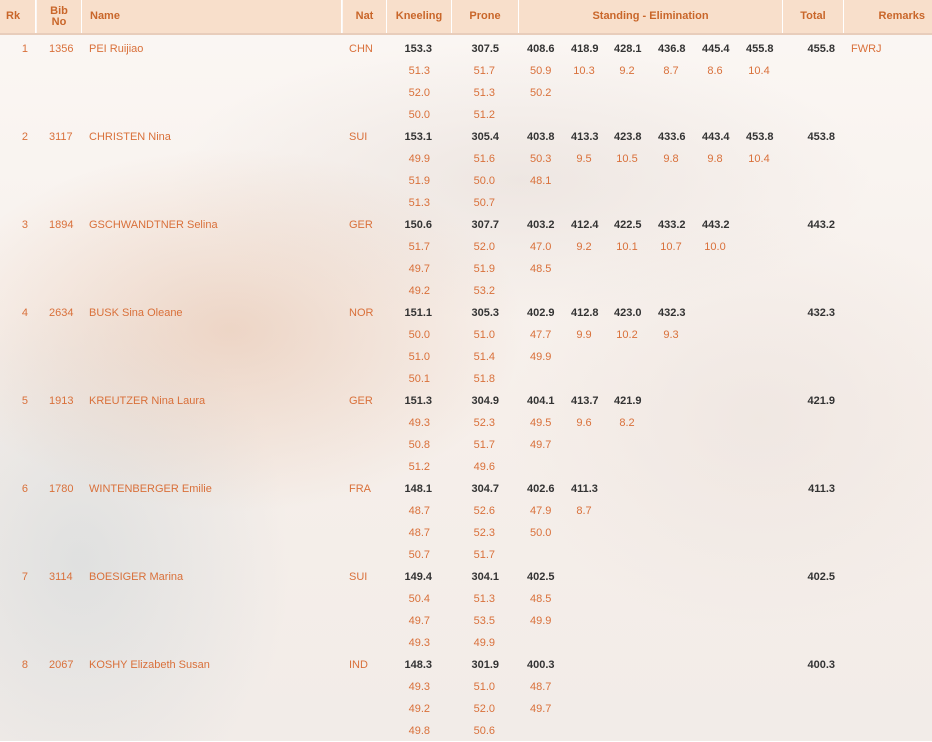  I want to click on standing-total: 403.2, so click(541, 225).